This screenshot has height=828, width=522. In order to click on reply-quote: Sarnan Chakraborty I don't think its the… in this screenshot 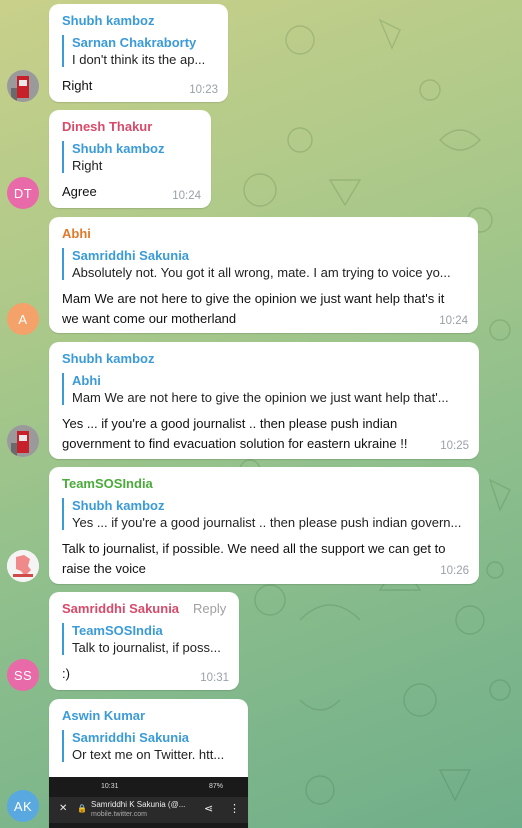, I will do `click(142, 51)`.